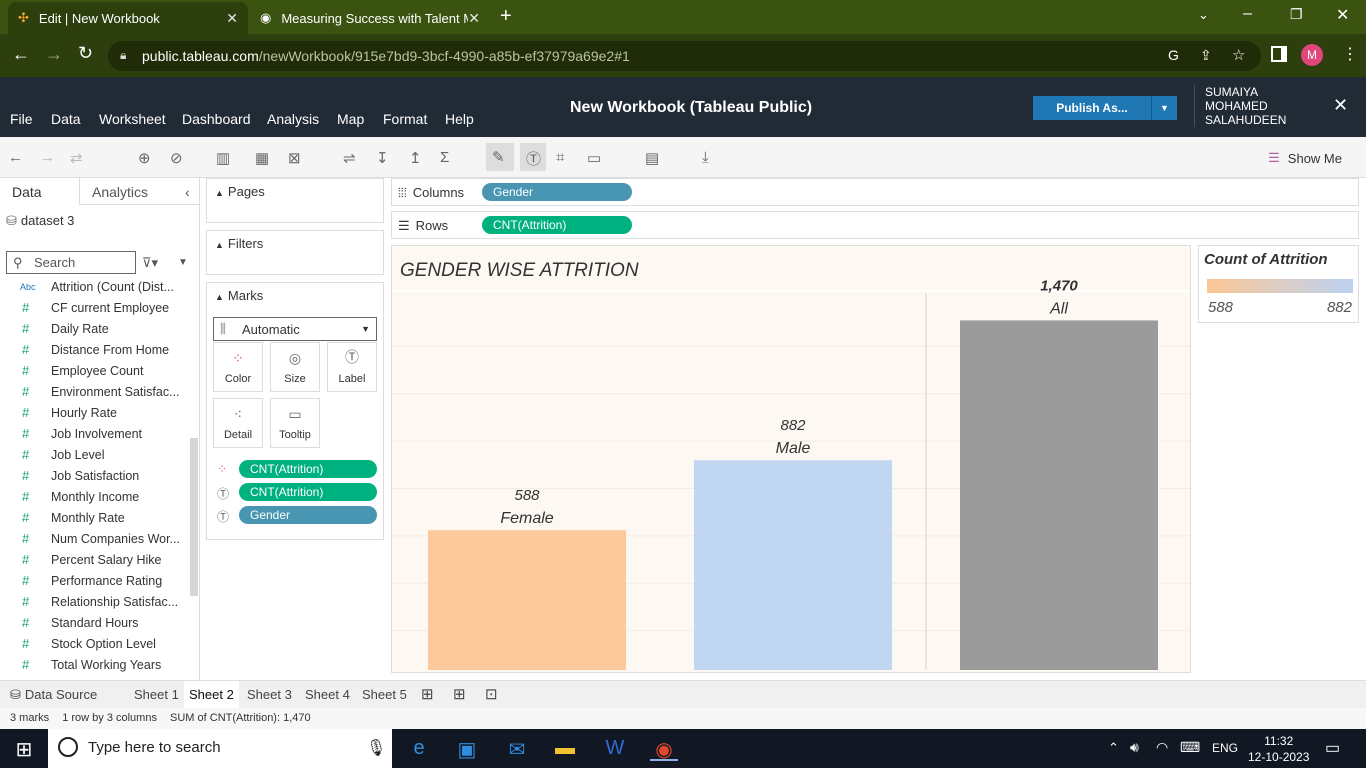 The height and width of the screenshot is (768, 1366). What do you see at coordinates (40, 191) in the screenshot?
I see `tab-data: Data` at bounding box center [40, 191].